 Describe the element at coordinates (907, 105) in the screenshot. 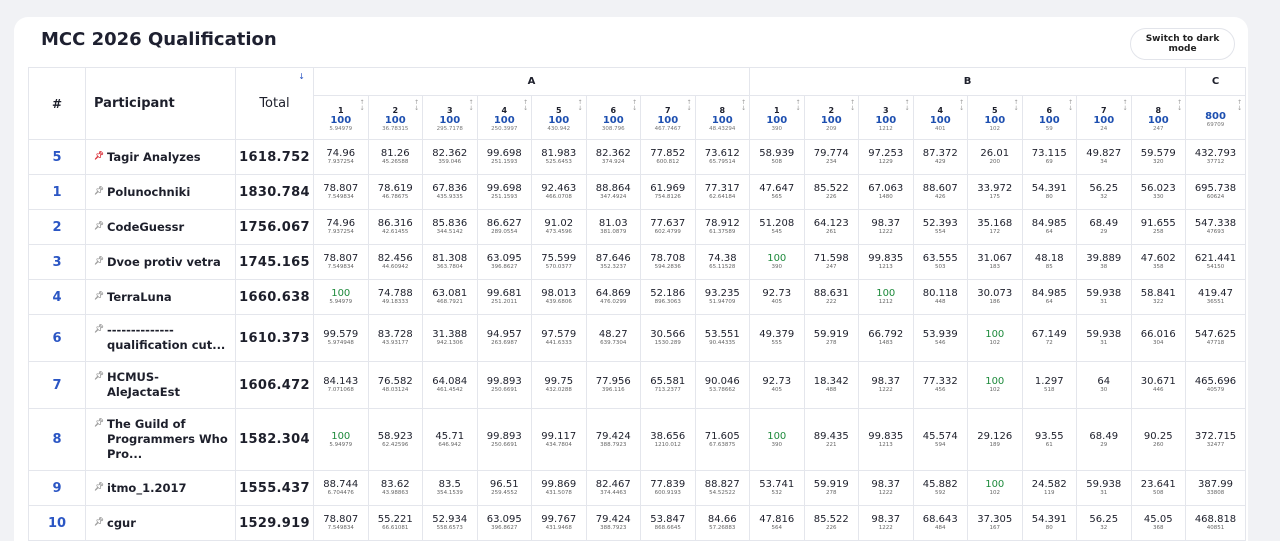

I see `sort-icon: ↑ ↓` at that location.